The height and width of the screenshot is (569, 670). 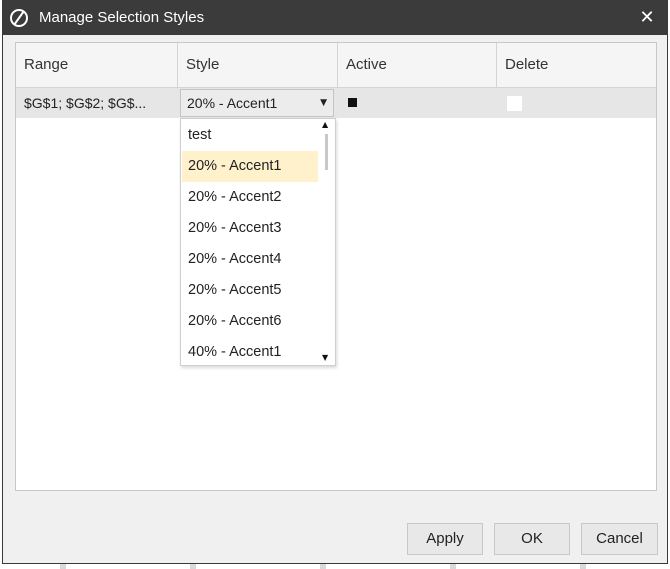 I want to click on column-header-active: Active, so click(x=417, y=65).